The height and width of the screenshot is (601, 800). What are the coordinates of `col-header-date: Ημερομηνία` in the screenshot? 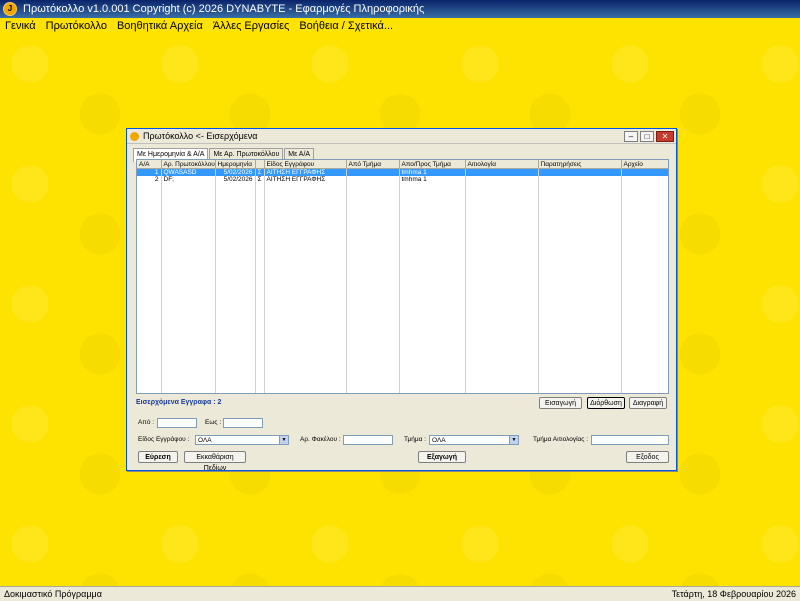 It's located at (235, 164).